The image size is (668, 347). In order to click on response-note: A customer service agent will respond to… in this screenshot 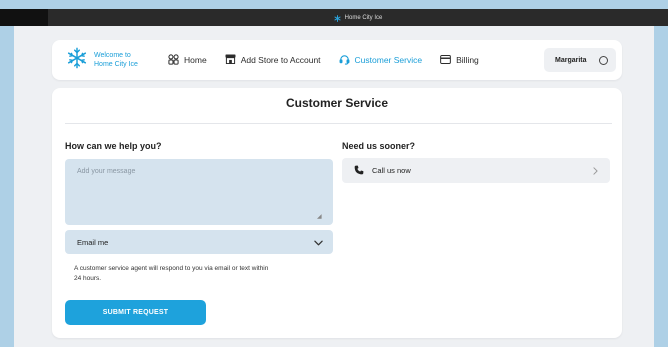, I will do `click(171, 273)`.